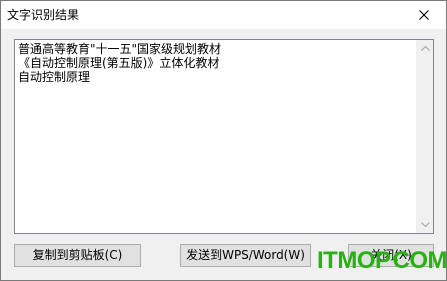 The image size is (447, 281). Describe the element at coordinates (43, 15) in the screenshot. I see `window-title: 文字识别结果` at that location.